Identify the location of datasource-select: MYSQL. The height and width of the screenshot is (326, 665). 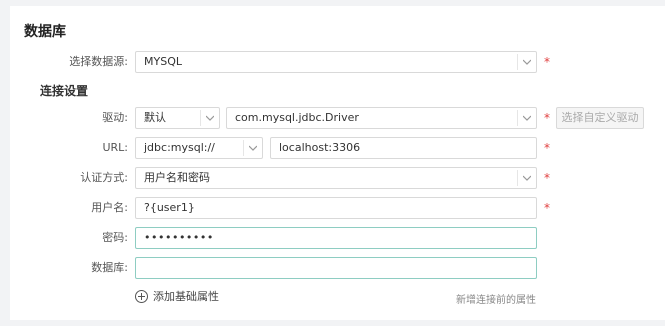
(336, 62).